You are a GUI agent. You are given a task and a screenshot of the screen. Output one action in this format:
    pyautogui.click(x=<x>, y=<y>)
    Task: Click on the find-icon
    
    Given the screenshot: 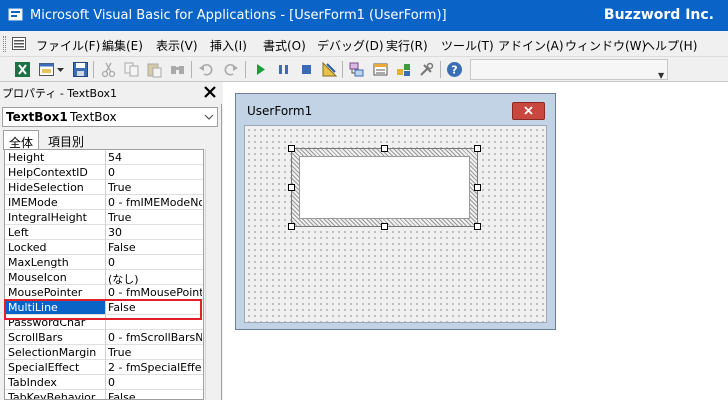 What is the action you would take?
    pyautogui.click(x=177, y=69)
    